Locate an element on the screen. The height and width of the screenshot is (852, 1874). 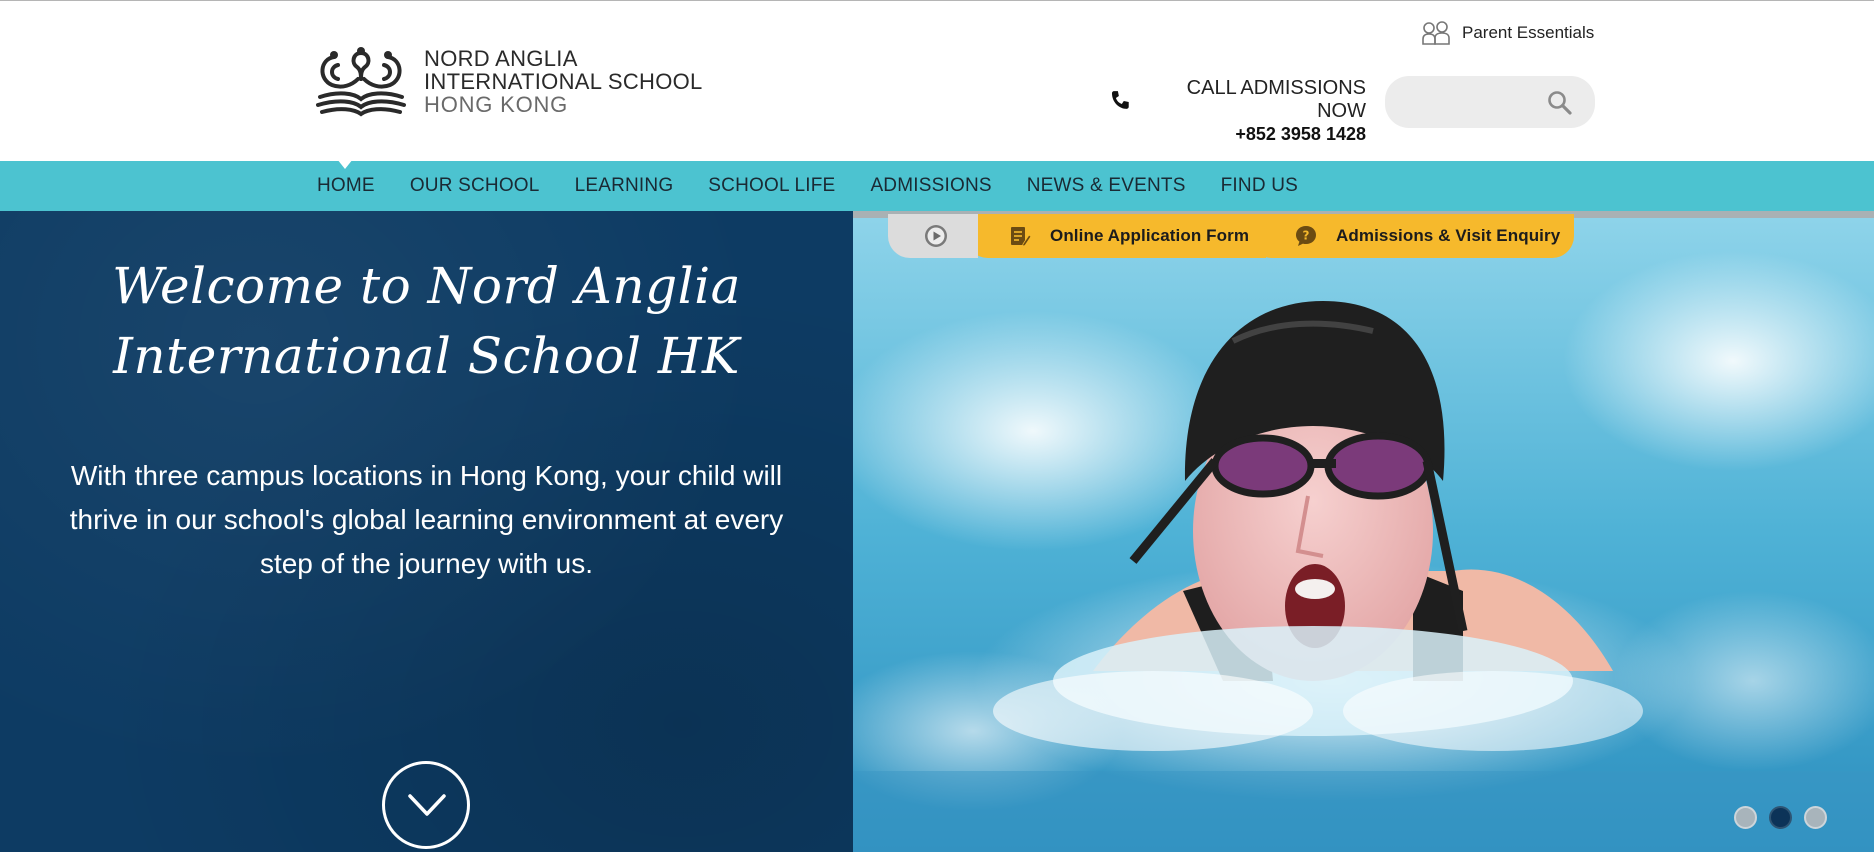
slider-pagination is located at coordinates (1786, 817).